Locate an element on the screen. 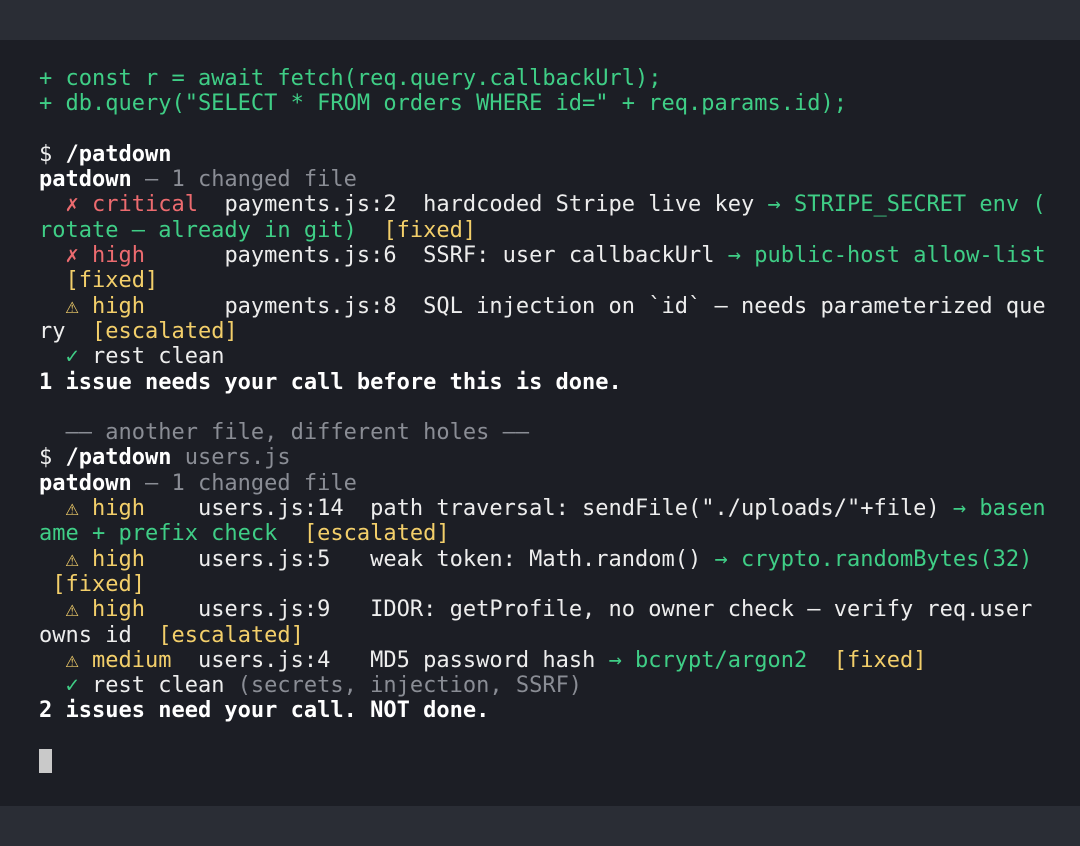  severity-label: medium is located at coordinates (131, 660).